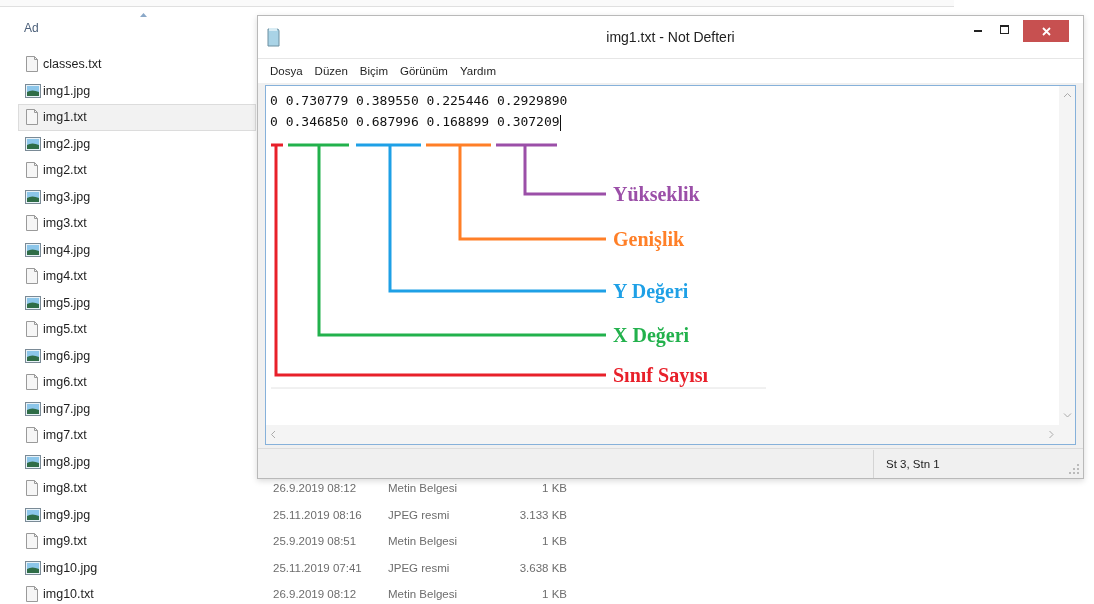 The height and width of the screenshot is (604, 1094). Describe the element at coordinates (315, 541) in the screenshot. I see `file-date: 25.9.2019 08:51` at that location.